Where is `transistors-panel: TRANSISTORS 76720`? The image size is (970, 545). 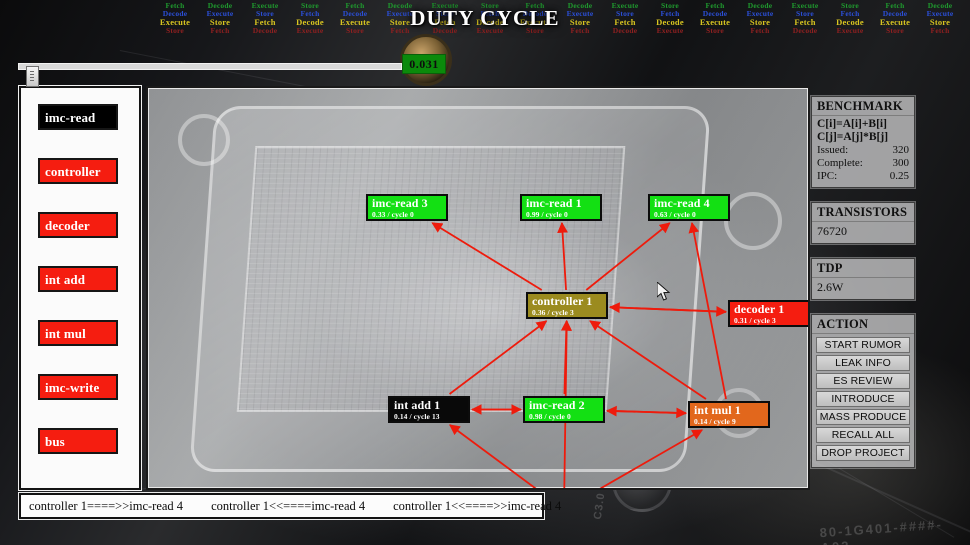 transistors-panel: TRANSISTORS 76720 is located at coordinates (863, 223).